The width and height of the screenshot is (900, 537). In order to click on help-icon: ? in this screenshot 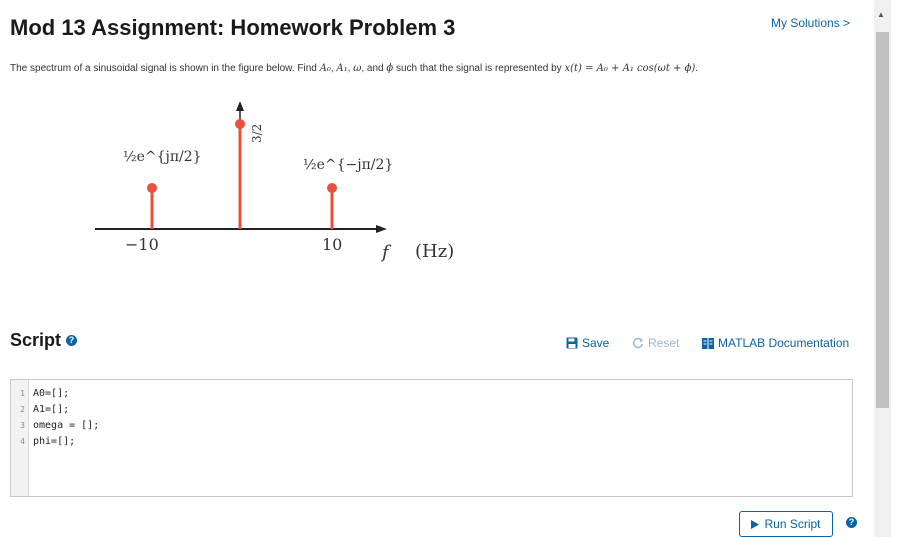, I will do `click(72, 340)`.